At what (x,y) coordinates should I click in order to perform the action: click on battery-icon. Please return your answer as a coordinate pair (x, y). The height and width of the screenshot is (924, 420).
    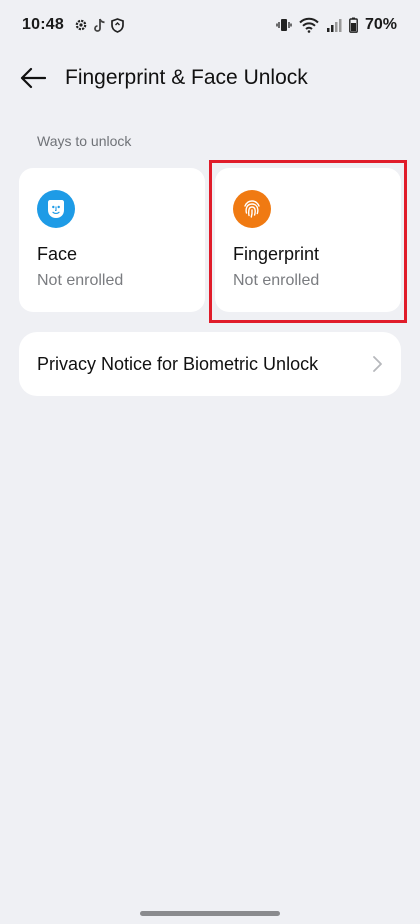
    Looking at the image, I should click on (353, 25).